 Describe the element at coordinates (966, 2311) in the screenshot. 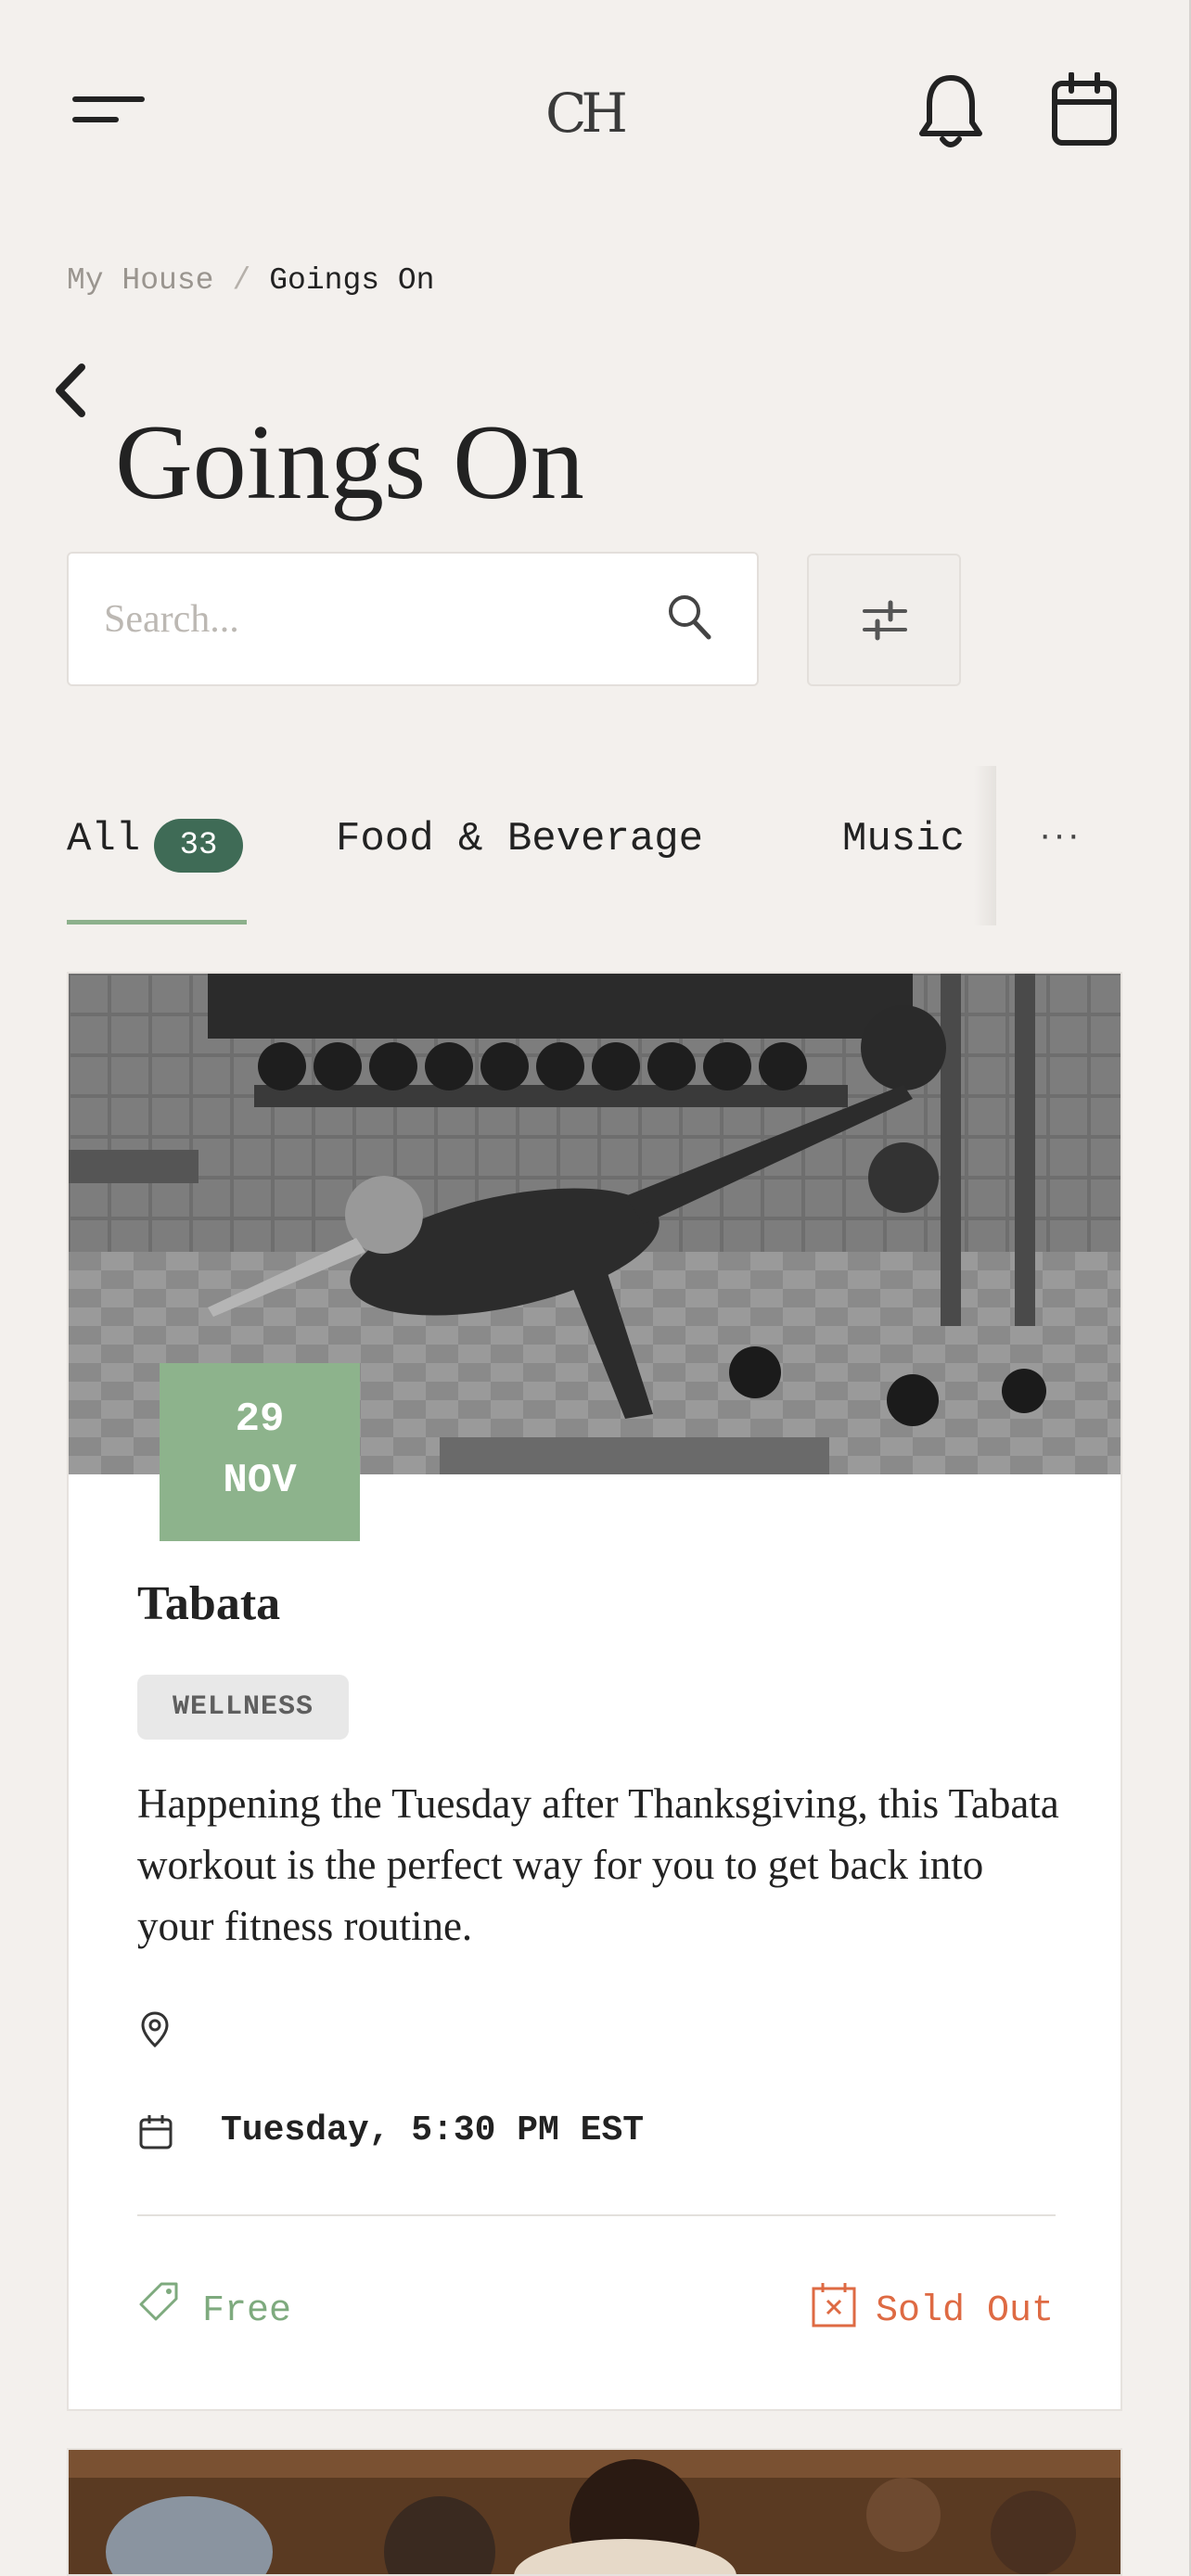

I see `event-availability: Sold Out` at that location.